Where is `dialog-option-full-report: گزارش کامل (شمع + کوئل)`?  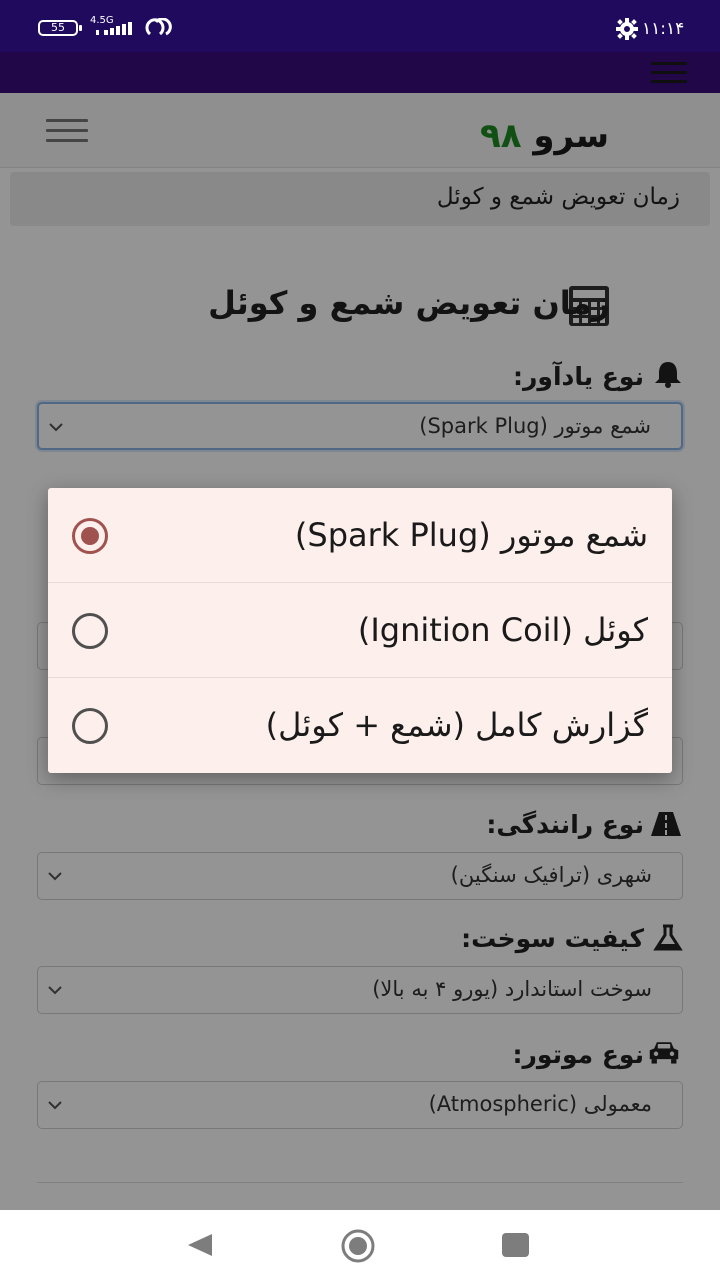 dialog-option-full-report: گزارش کامل (شمع + کوئل) is located at coordinates (360, 725).